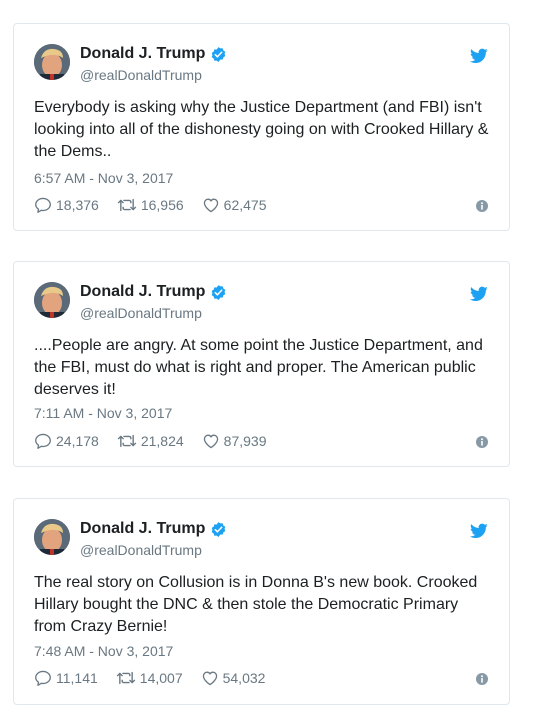 This screenshot has width=536, height=724. I want to click on tweet-actions: 24,178 21,824 87,939, so click(159, 441).